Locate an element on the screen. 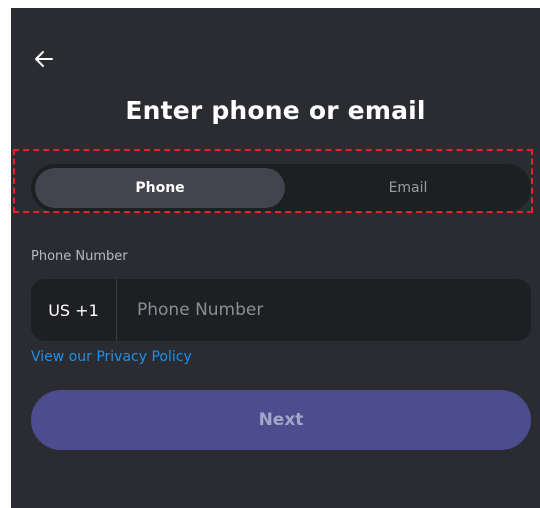  page-title: Enter phone or email is located at coordinates (275, 110).